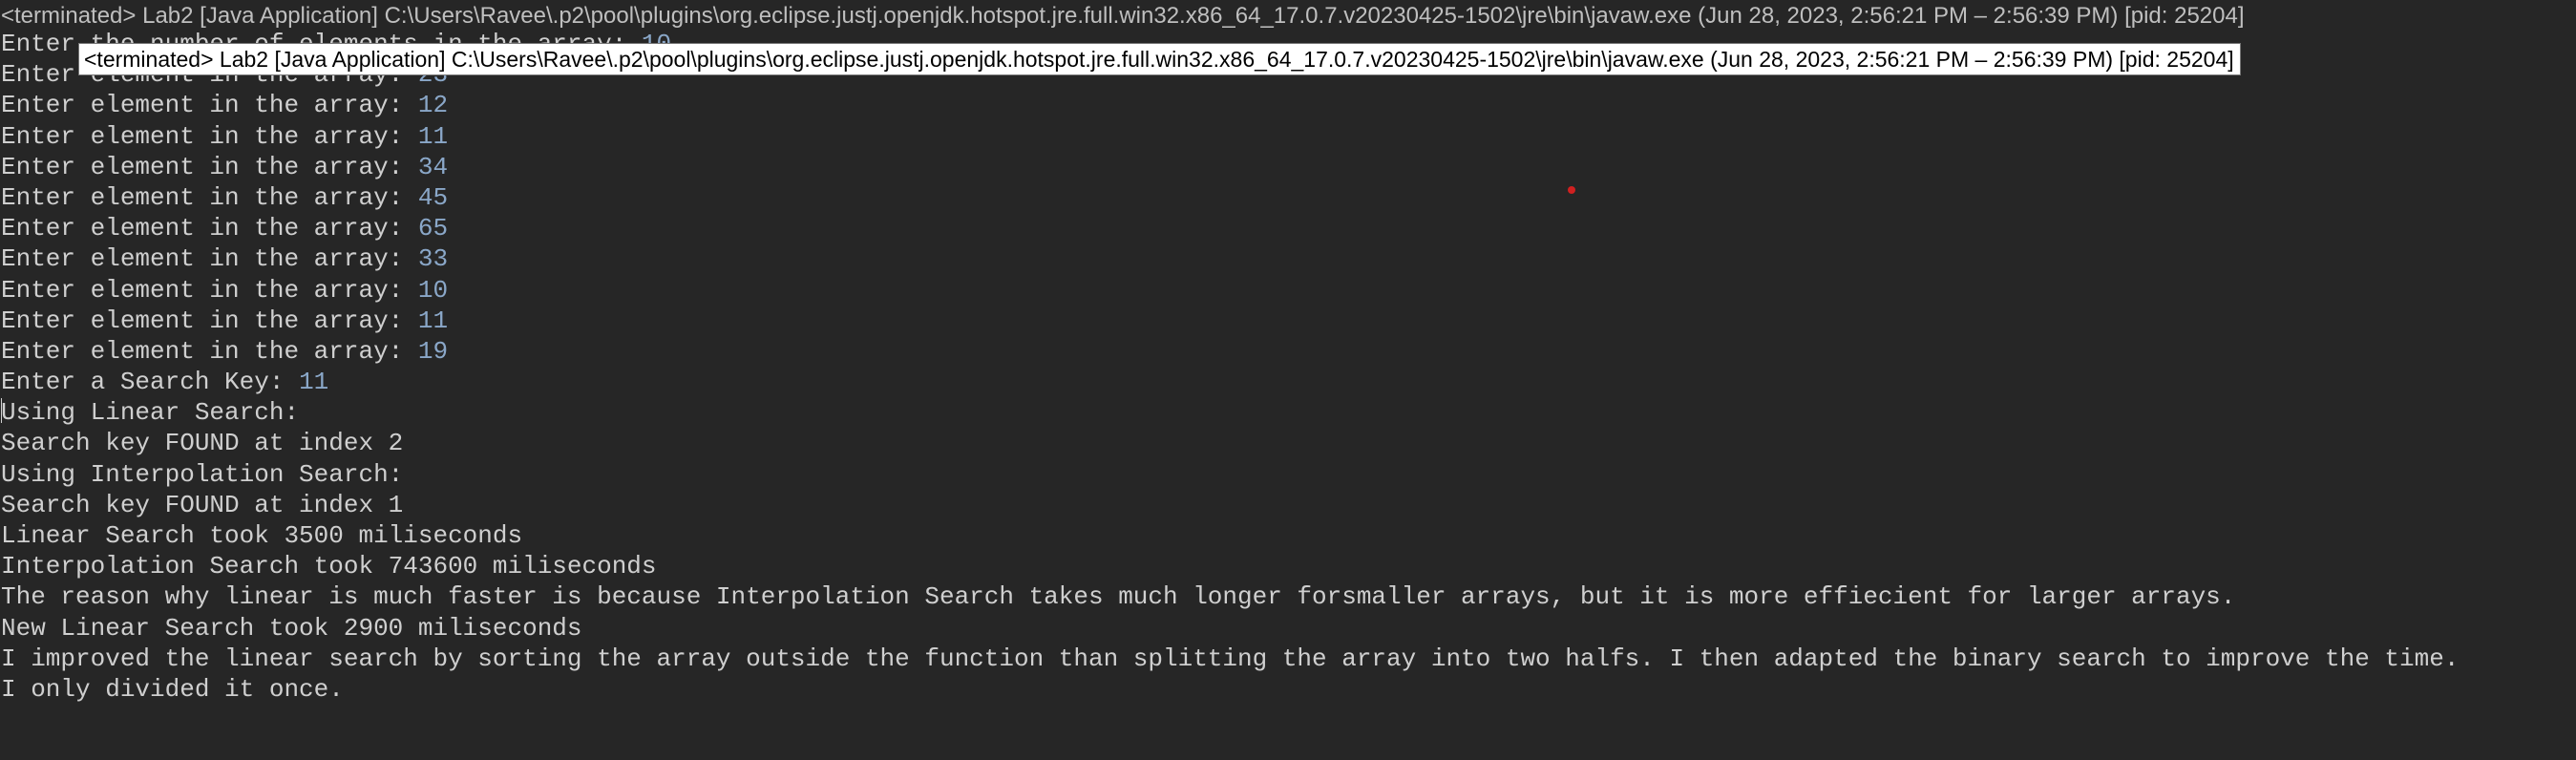 This screenshot has width=2576, height=760. Describe the element at coordinates (150, 382) in the screenshot. I see `console-output-text: Enter a Search Key:` at that location.